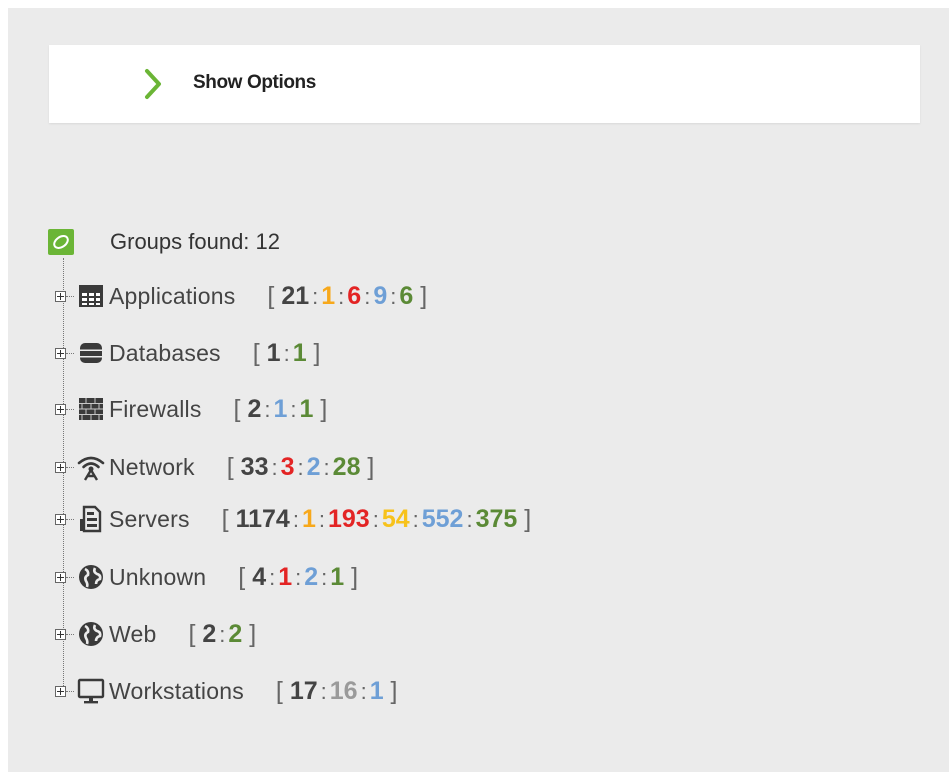 This screenshot has height=772, width=949. I want to click on database-icon, so click(91, 353).